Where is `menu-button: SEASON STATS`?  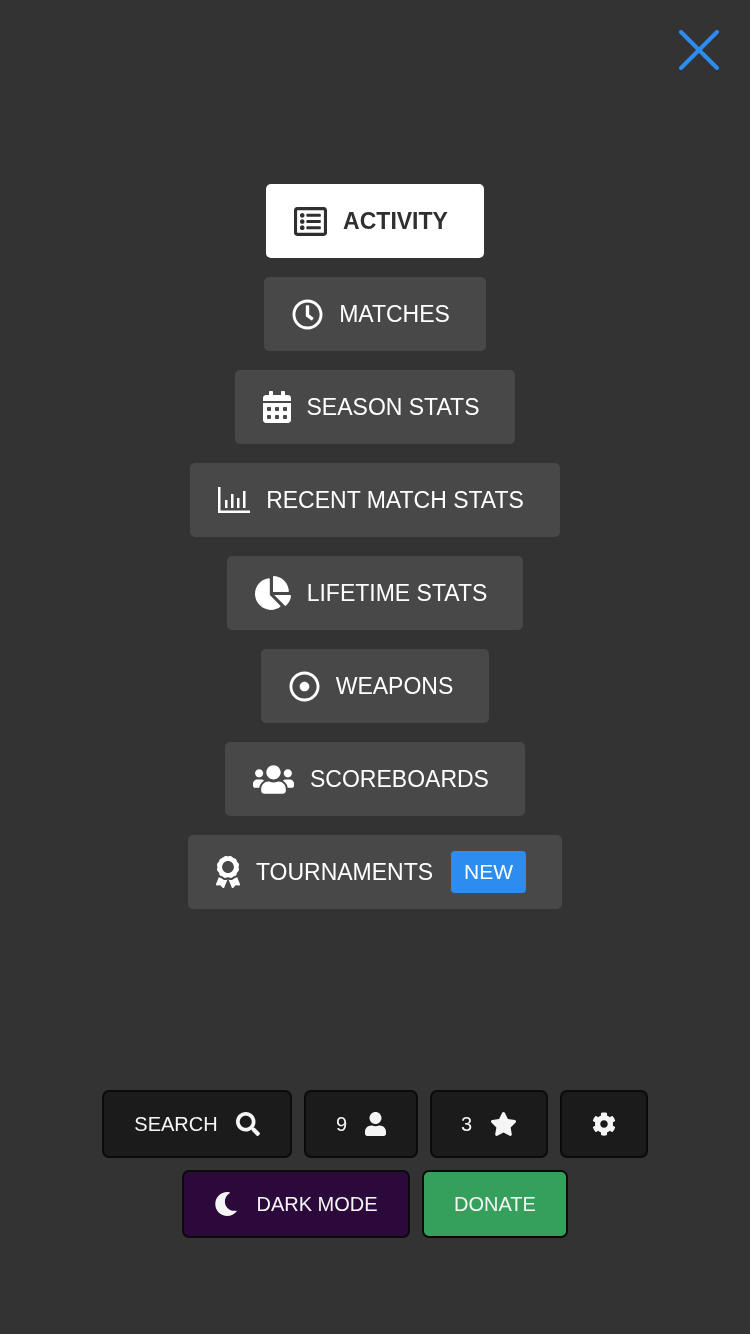
menu-button: SEASON STATS is located at coordinates (375, 407).